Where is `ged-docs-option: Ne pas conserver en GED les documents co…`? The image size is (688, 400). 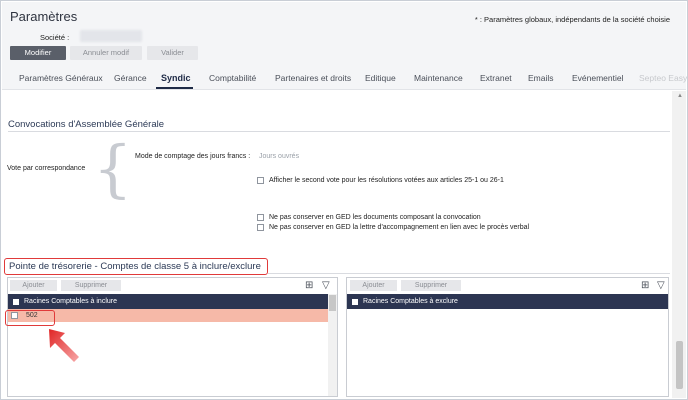
ged-docs-option: Ne pas conserver en GED les documents co… is located at coordinates (369, 217).